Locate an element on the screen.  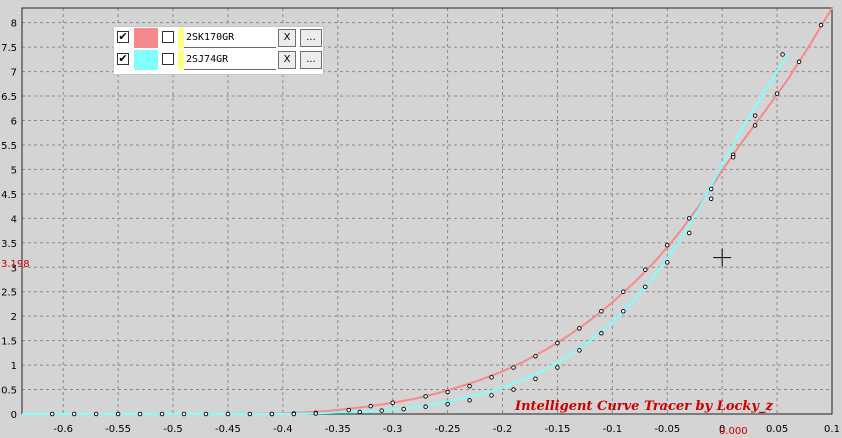
y-tick-label: 2 is located at coordinates (14, 317).